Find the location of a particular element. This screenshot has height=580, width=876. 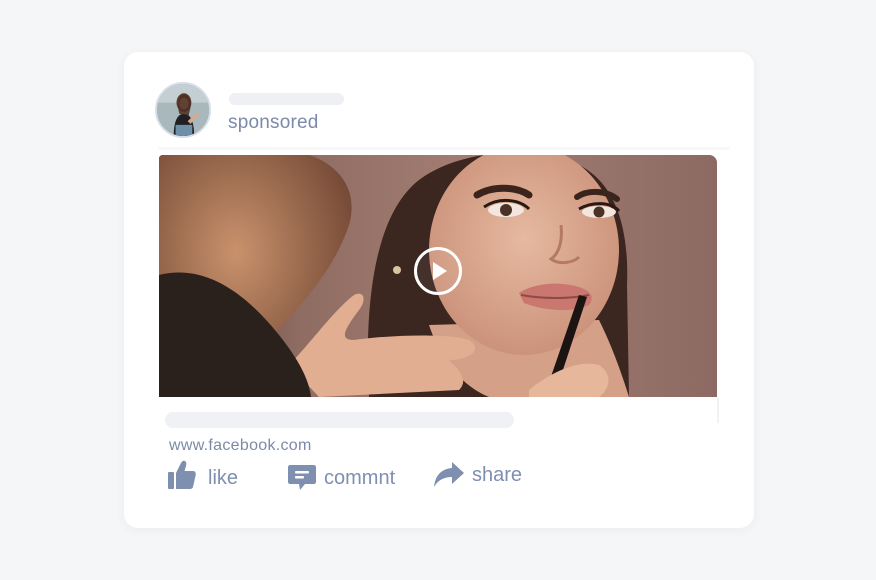

play-icon is located at coordinates (440, 271).